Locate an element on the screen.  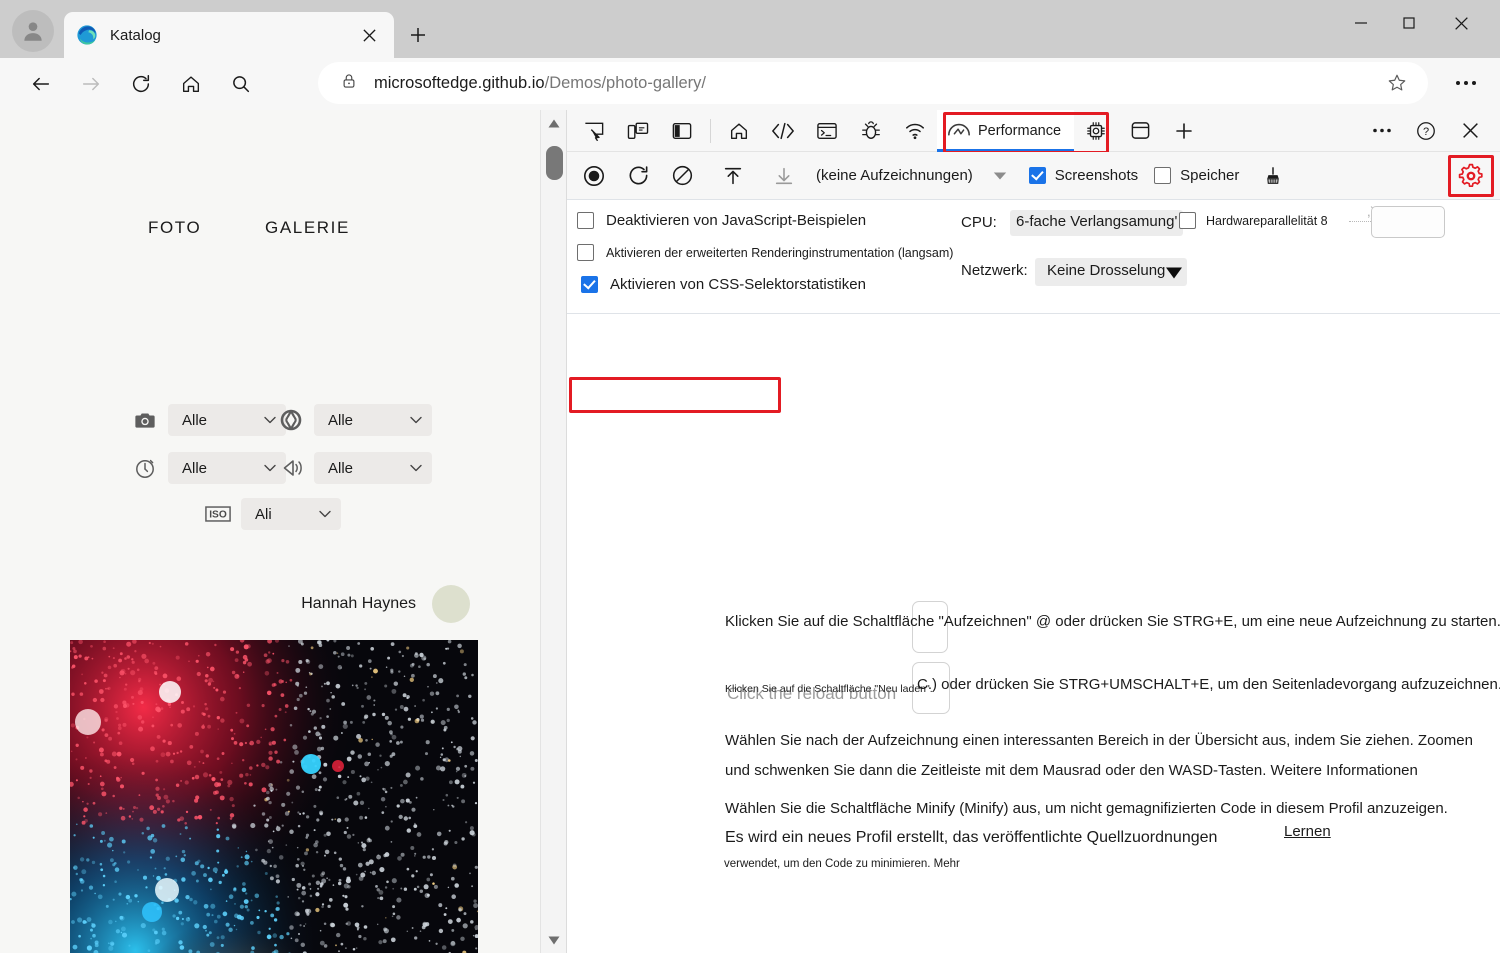
filter-shutter-speed: Alle is located at coordinates (209, 468).